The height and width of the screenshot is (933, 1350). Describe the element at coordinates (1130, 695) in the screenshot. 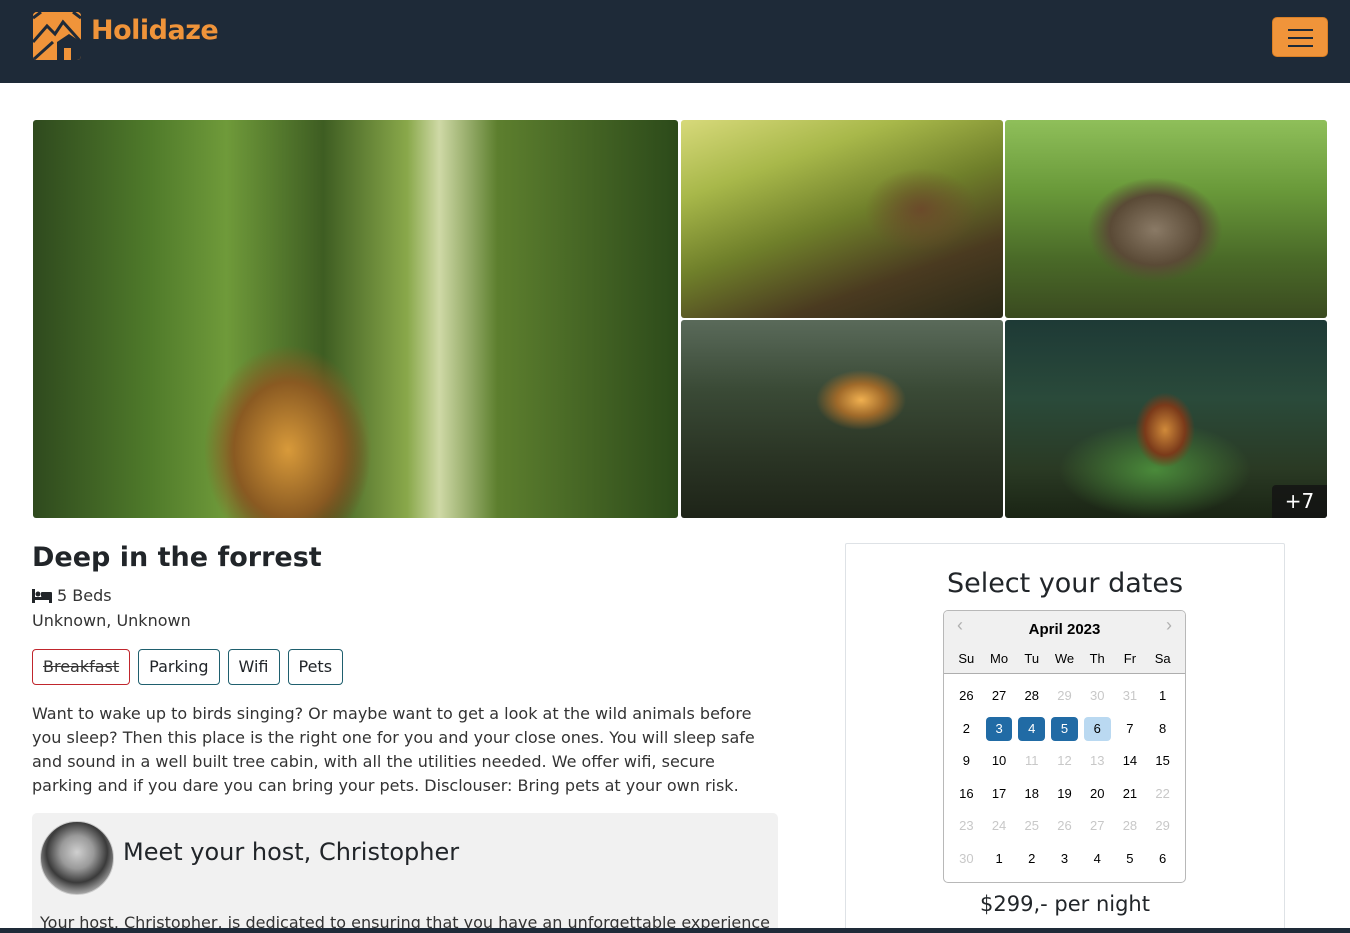

I see `calendar-day: 31` at that location.